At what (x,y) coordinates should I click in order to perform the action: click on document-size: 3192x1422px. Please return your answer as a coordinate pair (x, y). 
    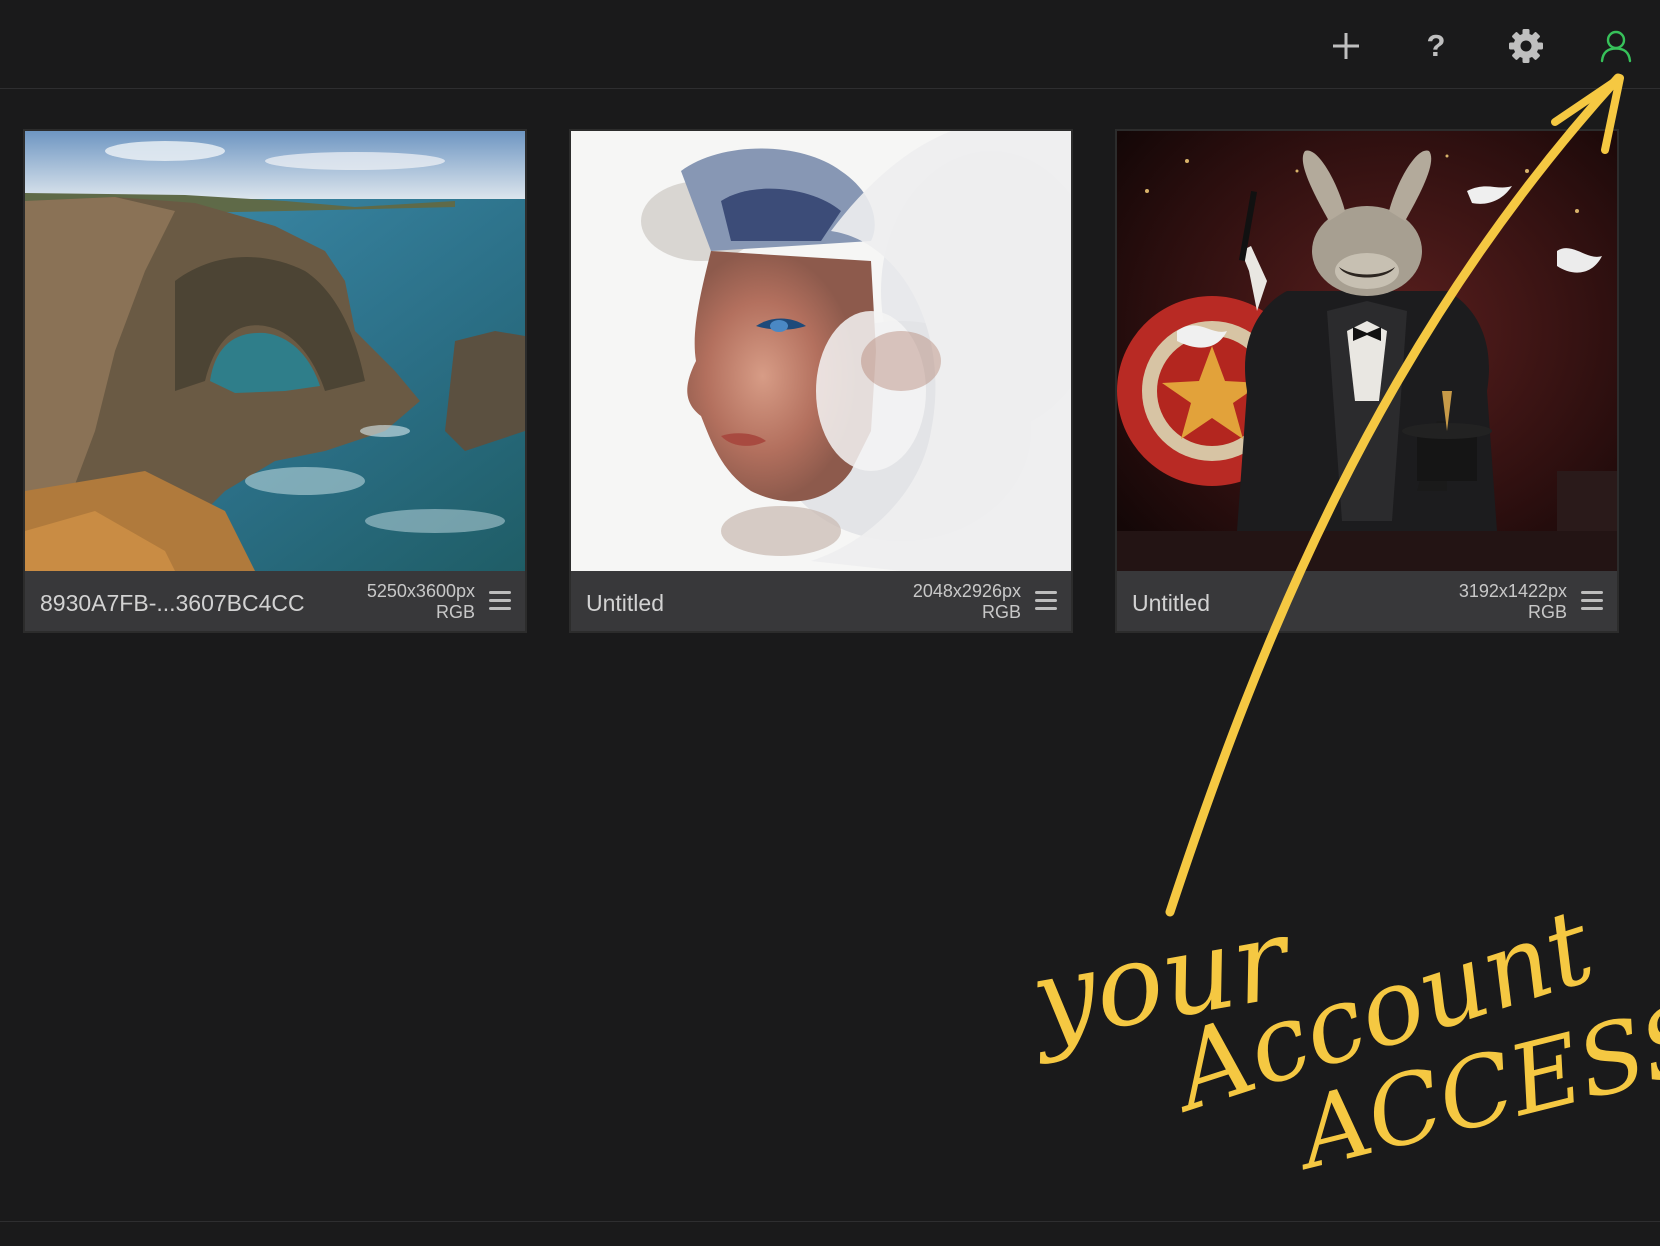
    Looking at the image, I should click on (1512, 591).